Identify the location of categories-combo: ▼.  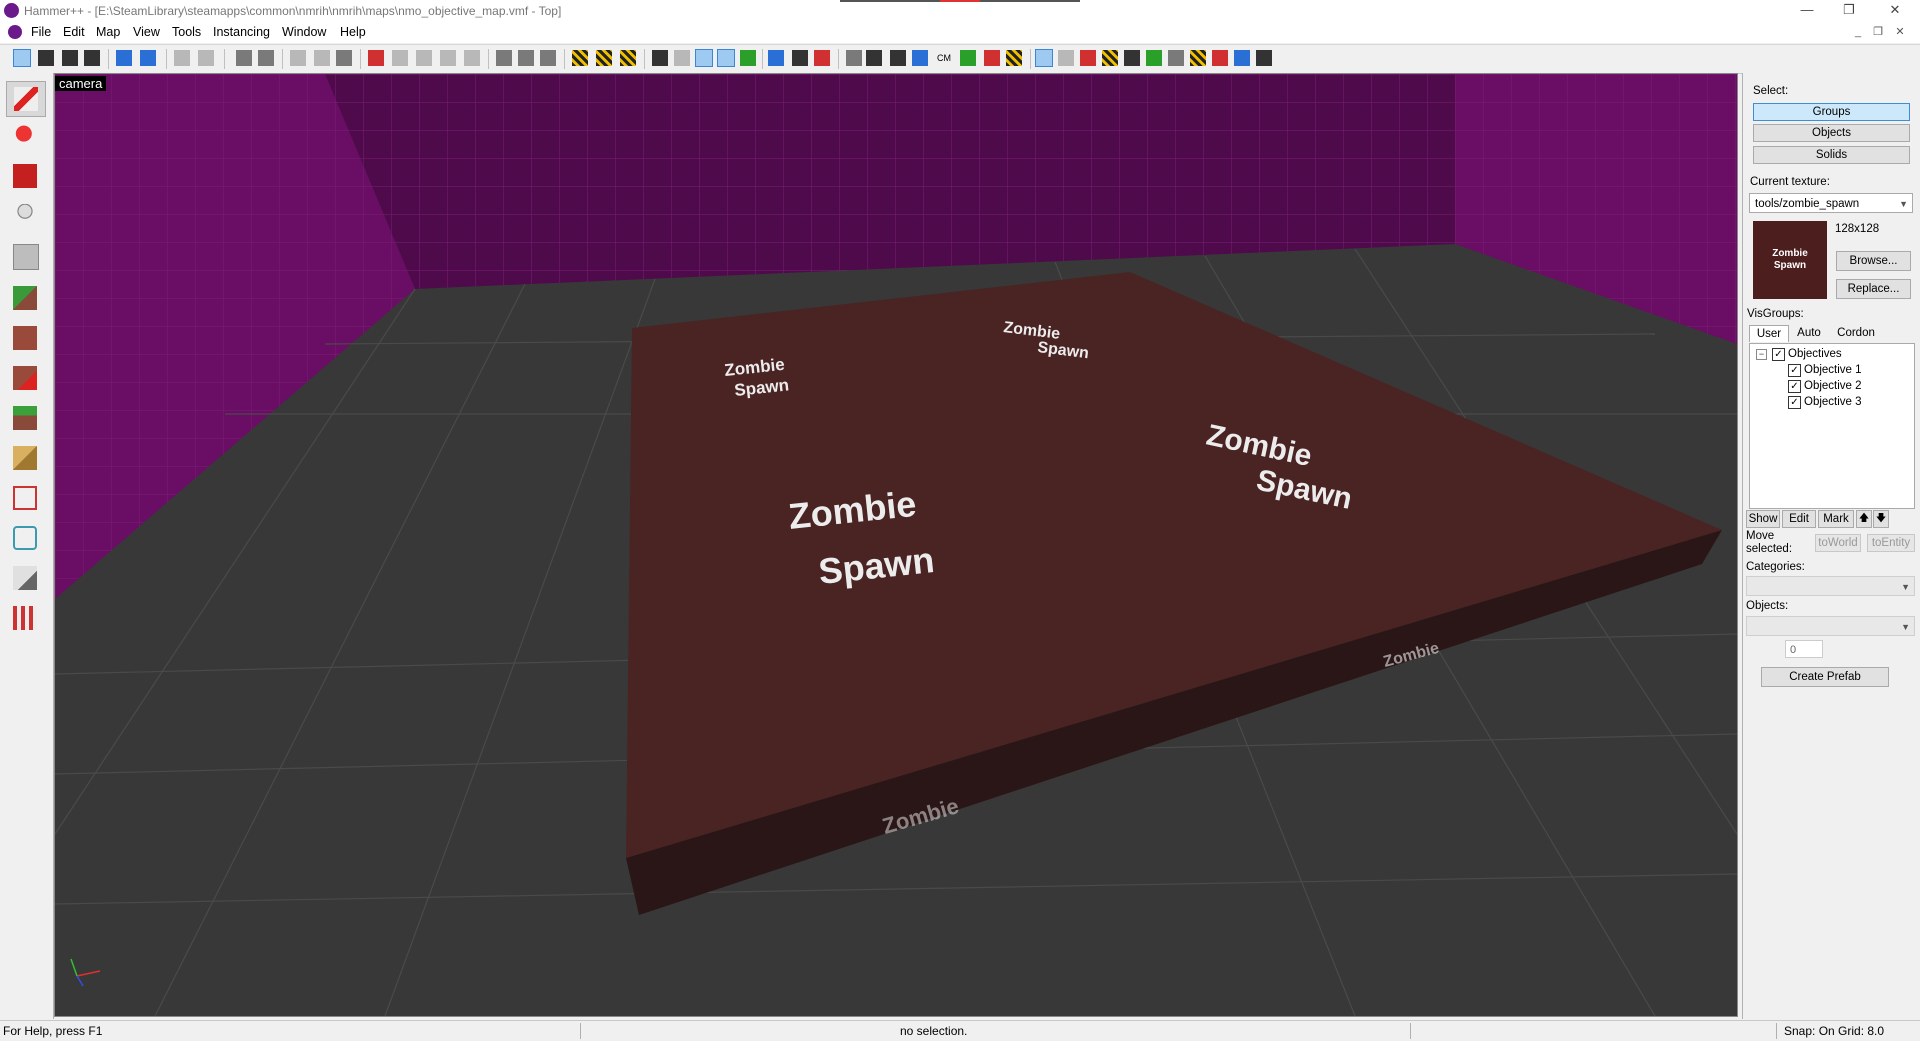
(1830, 586).